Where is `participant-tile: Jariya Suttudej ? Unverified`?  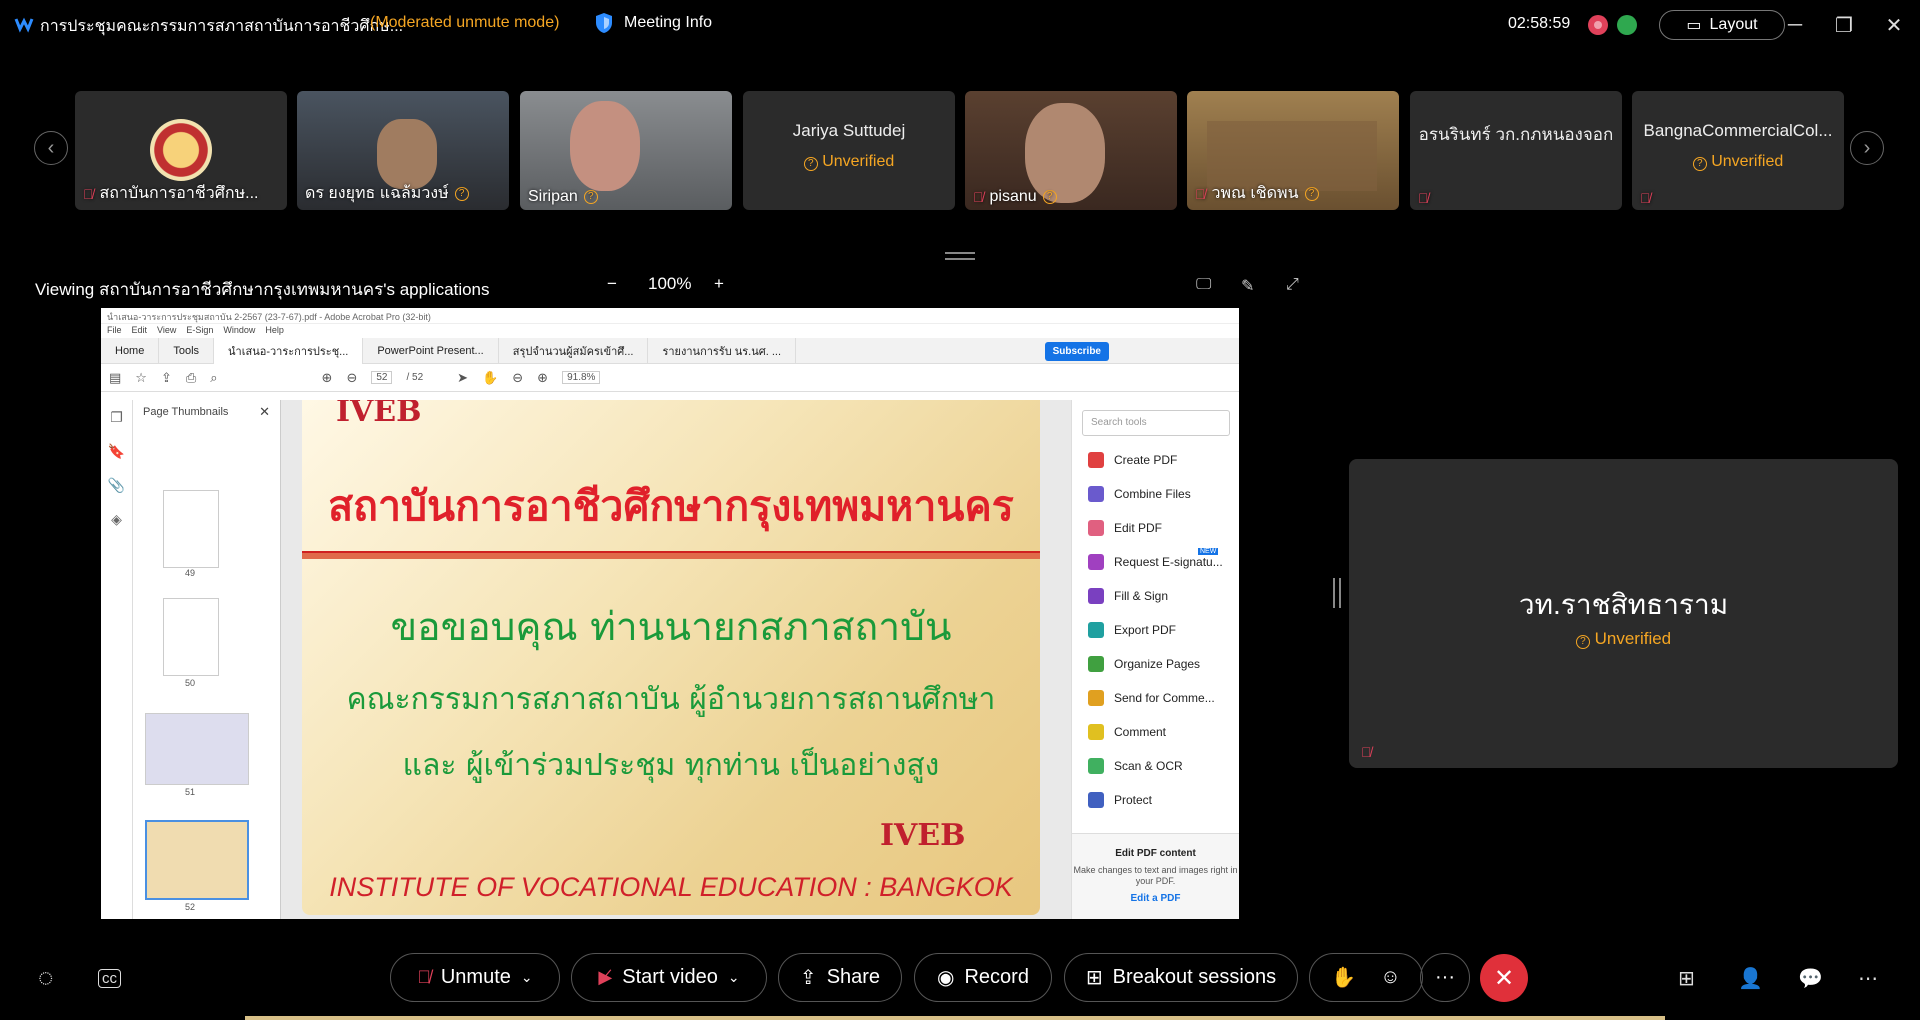
participant-tile: Jariya Suttudej ? Unverified is located at coordinates (849, 150).